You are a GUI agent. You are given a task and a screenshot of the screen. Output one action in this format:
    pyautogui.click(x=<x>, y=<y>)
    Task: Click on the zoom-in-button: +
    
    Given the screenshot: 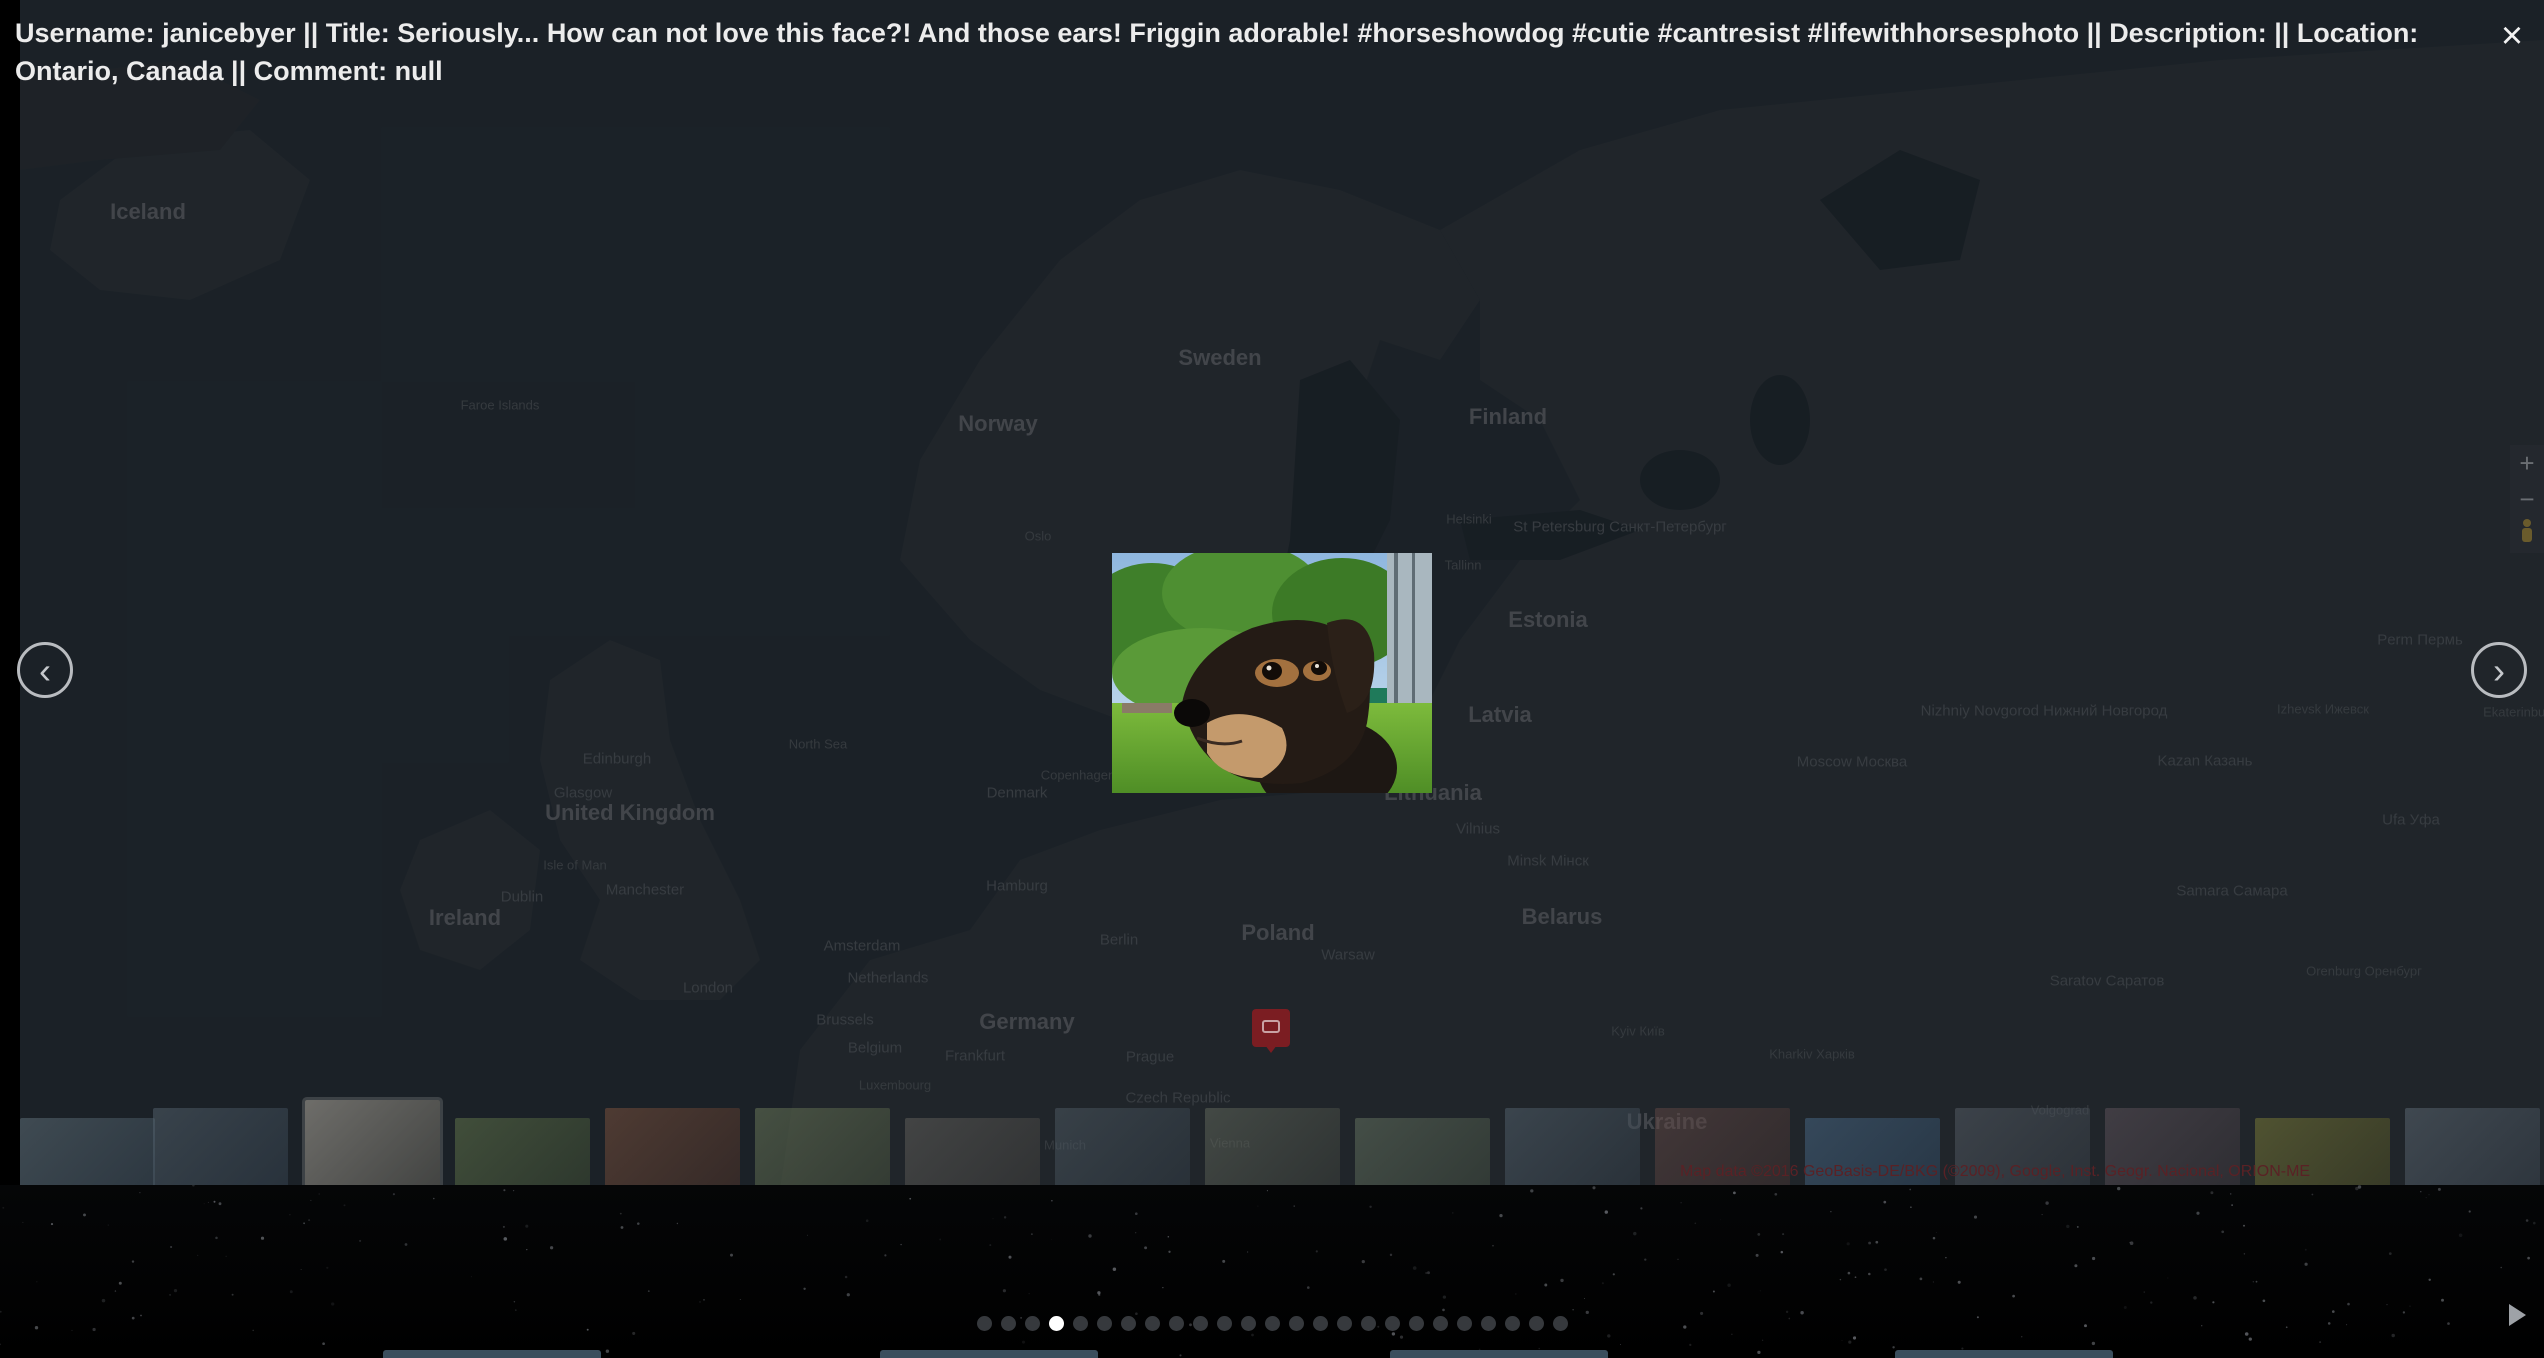 What is the action you would take?
    pyautogui.click(x=2527, y=463)
    